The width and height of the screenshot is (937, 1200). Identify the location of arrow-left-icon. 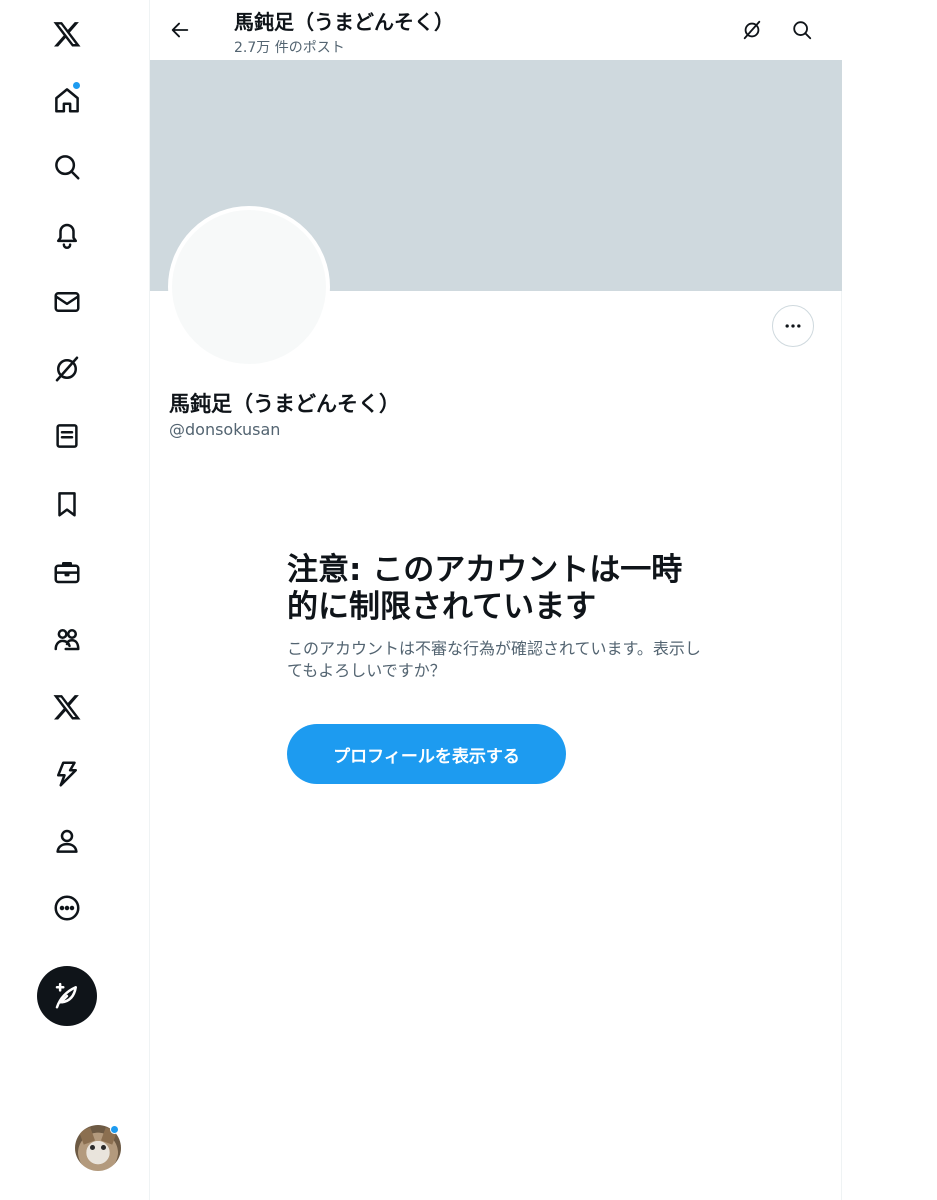
(180, 30).